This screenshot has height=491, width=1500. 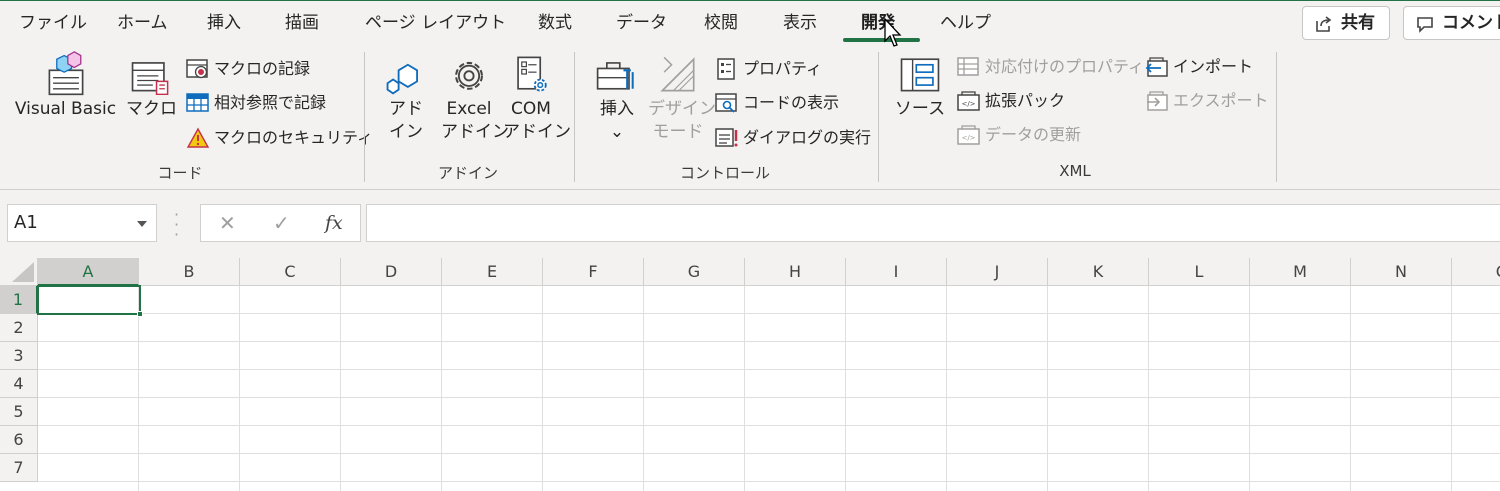 What do you see at coordinates (531, 109) in the screenshot?
I see `com-addins-label-line1: COM` at bounding box center [531, 109].